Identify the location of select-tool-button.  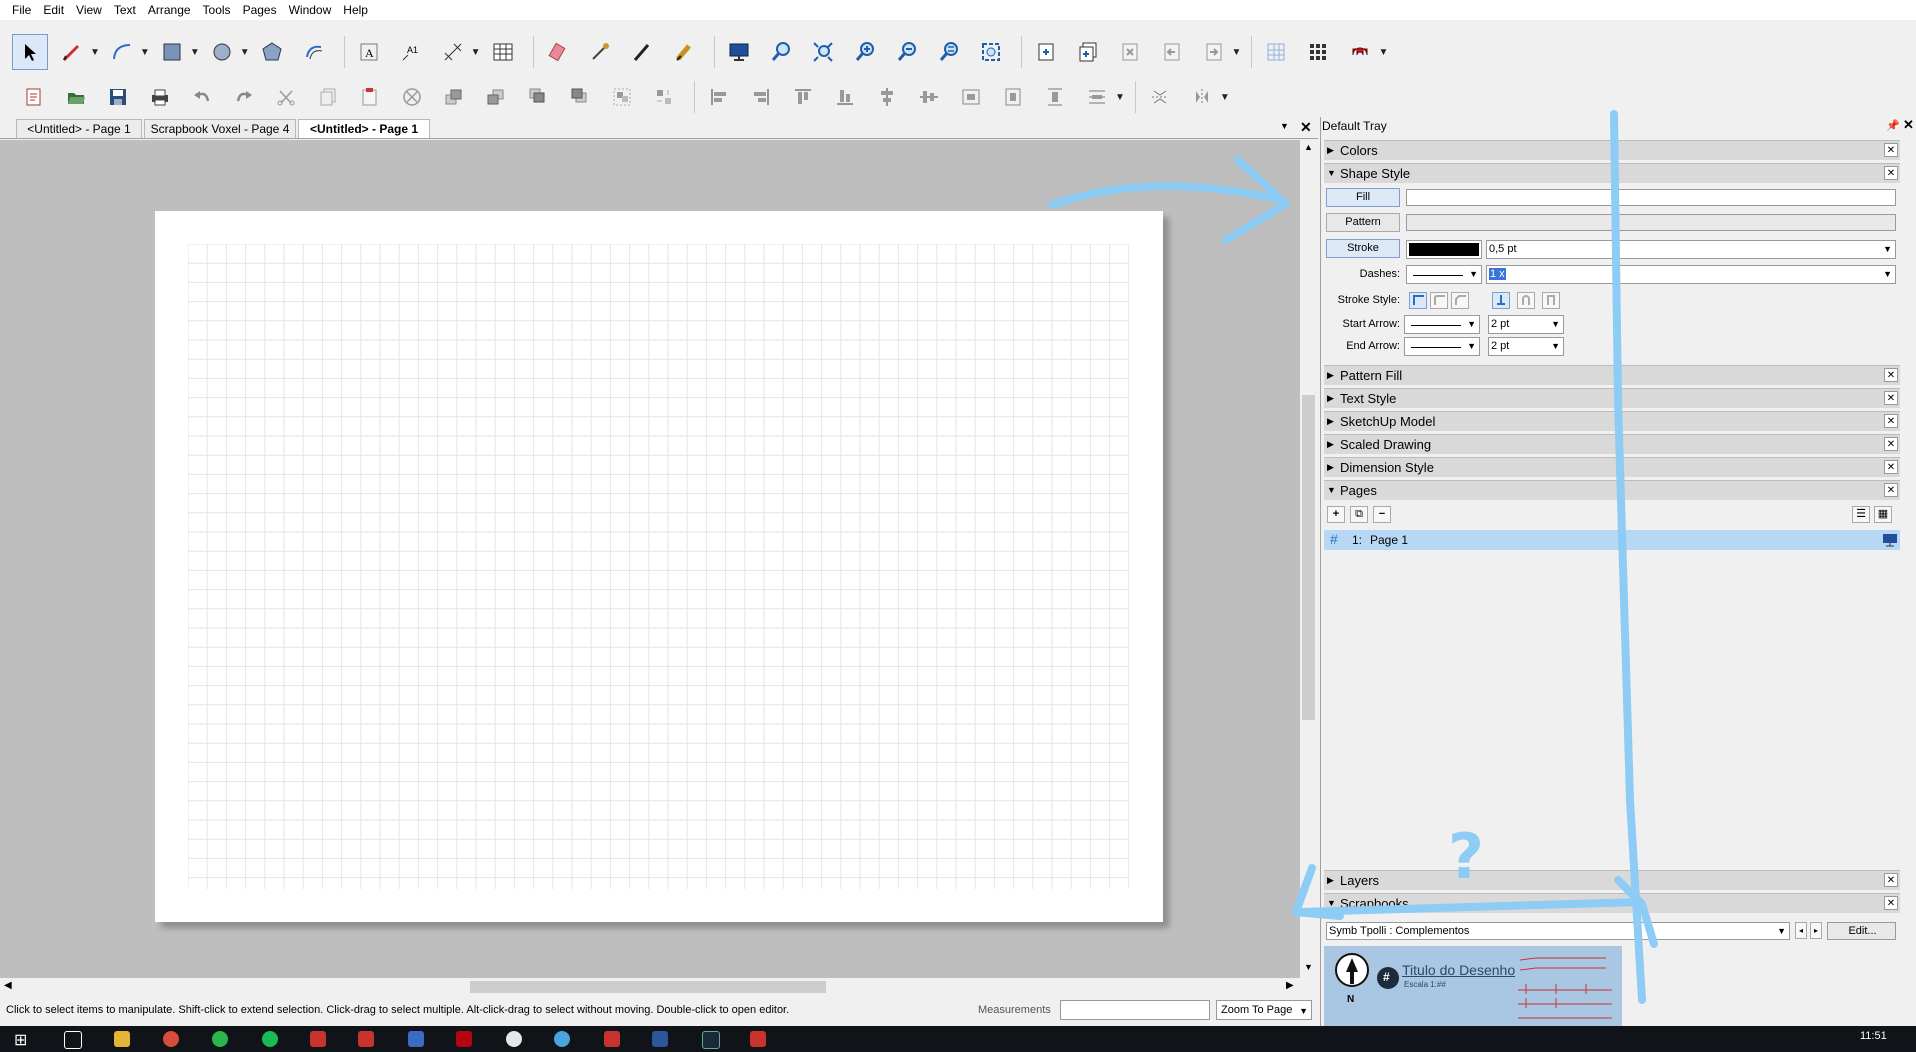
(30, 52).